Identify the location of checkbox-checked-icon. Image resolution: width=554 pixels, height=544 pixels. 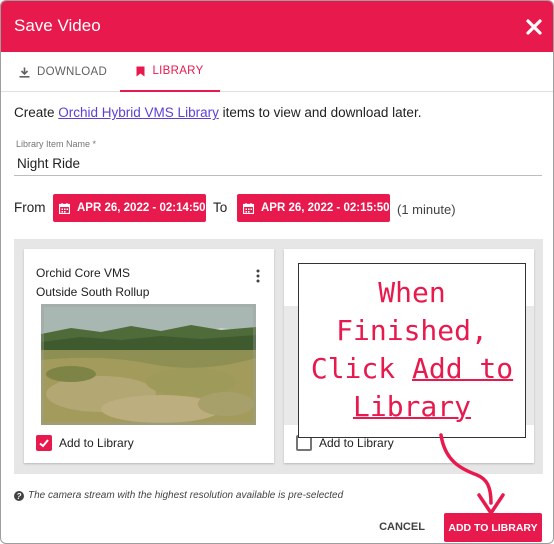
(44, 443).